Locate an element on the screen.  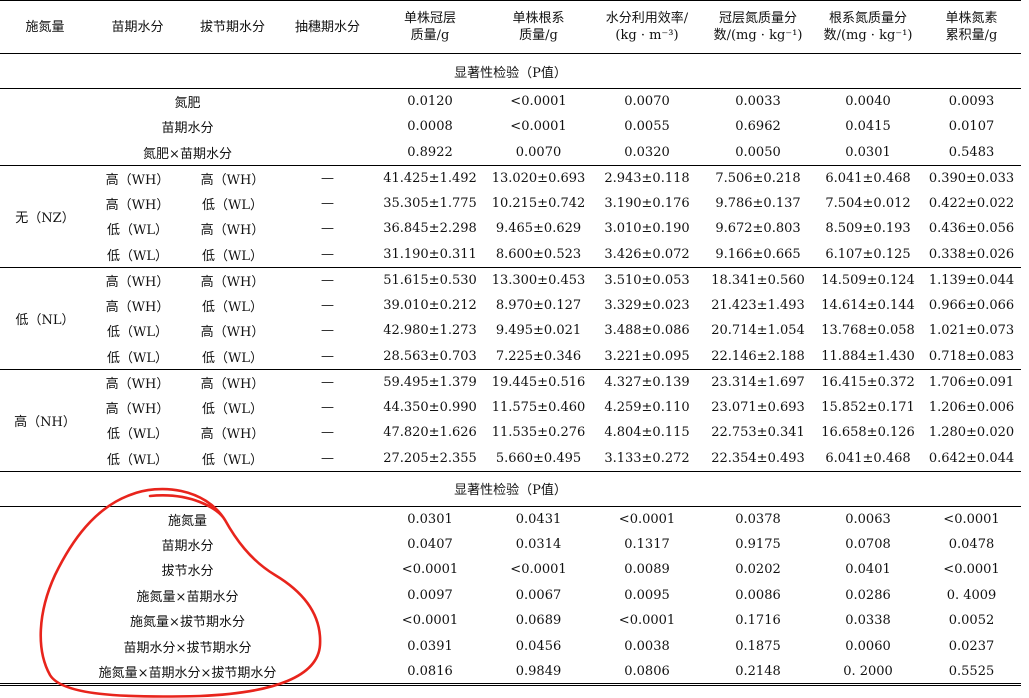
p-value-cell: 0.0093 is located at coordinates (971, 101).